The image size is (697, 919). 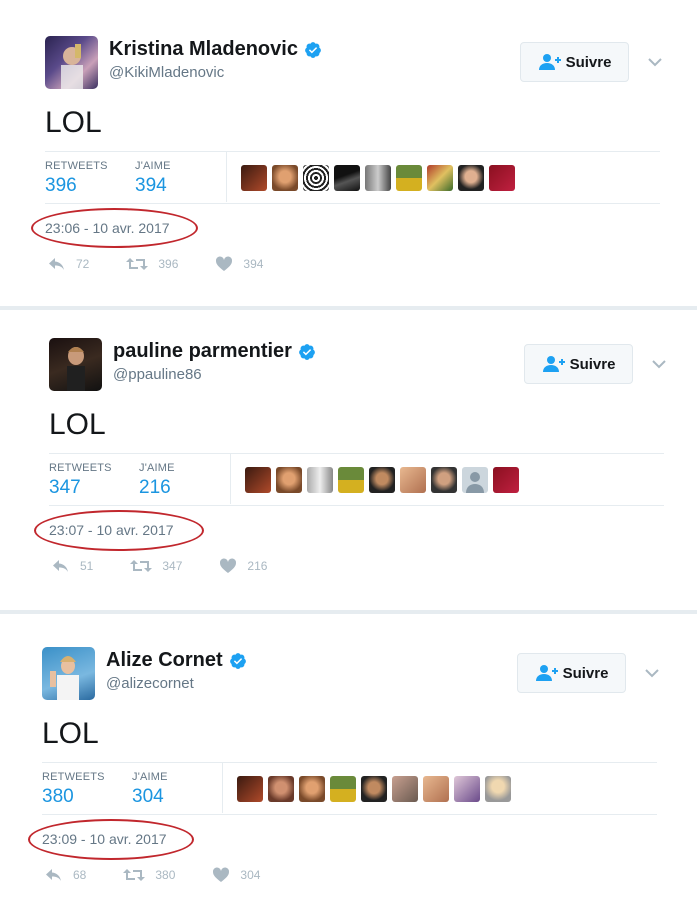 I want to click on like-count: 394, so click(x=253, y=264).